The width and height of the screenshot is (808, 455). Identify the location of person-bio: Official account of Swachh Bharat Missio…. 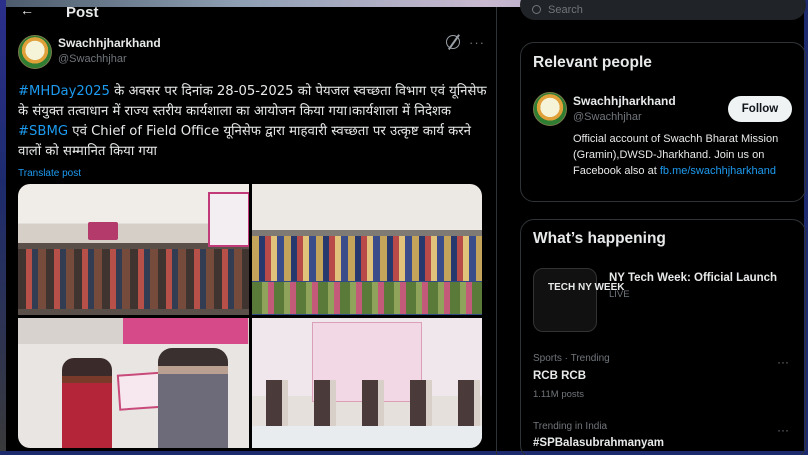
(680, 155).